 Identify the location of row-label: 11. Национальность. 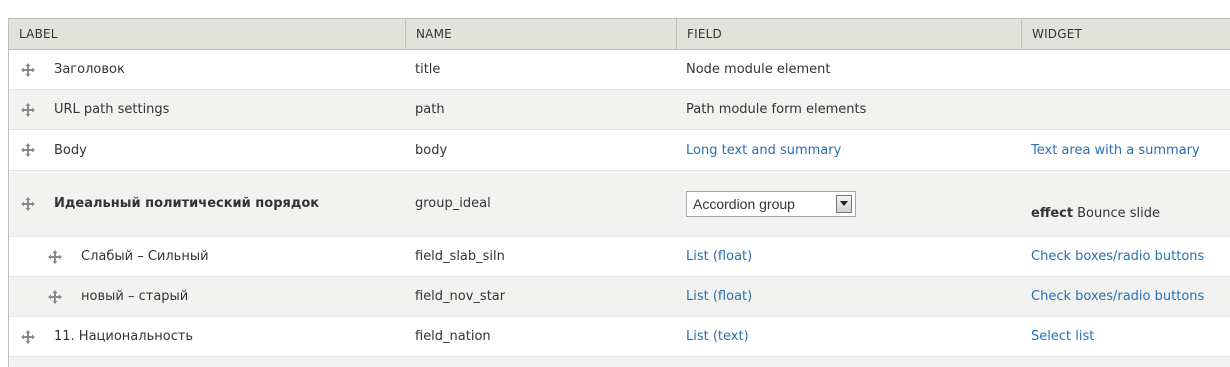
(124, 336).